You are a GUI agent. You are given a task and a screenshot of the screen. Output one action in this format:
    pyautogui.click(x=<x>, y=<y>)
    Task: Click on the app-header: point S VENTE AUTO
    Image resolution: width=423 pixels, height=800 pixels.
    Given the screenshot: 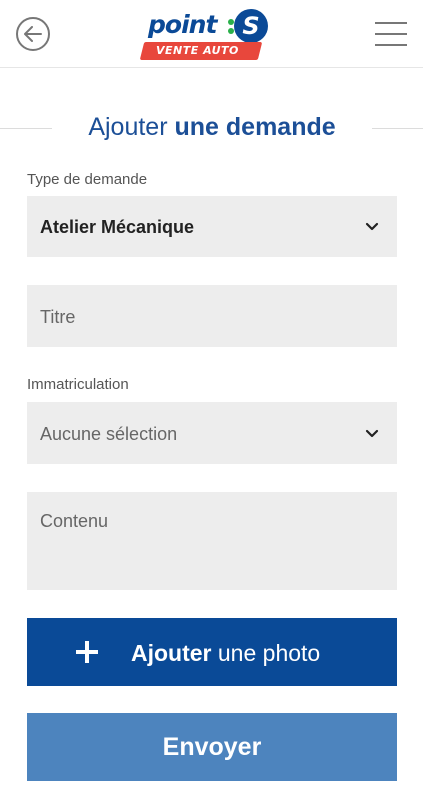 What is the action you would take?
    pyautogui.click(x=211, y=34)
    